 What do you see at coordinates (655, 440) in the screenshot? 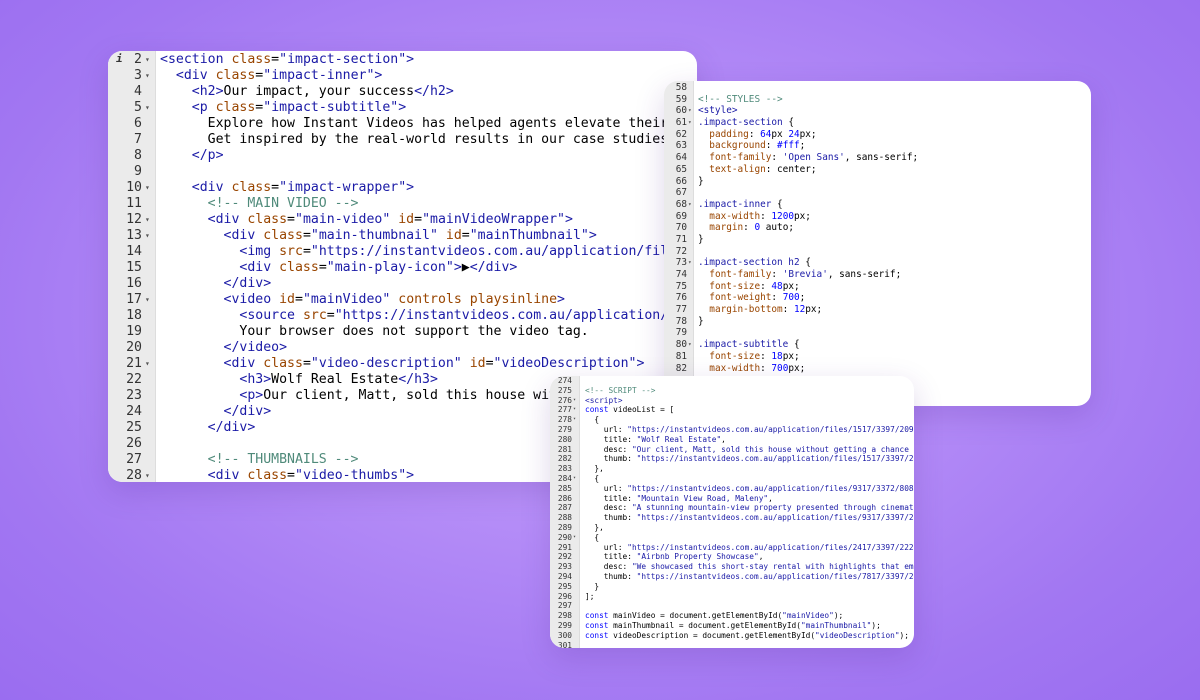
I see `code-text: title: "Wolf Real Estate",` at bounding box center [655, 440].